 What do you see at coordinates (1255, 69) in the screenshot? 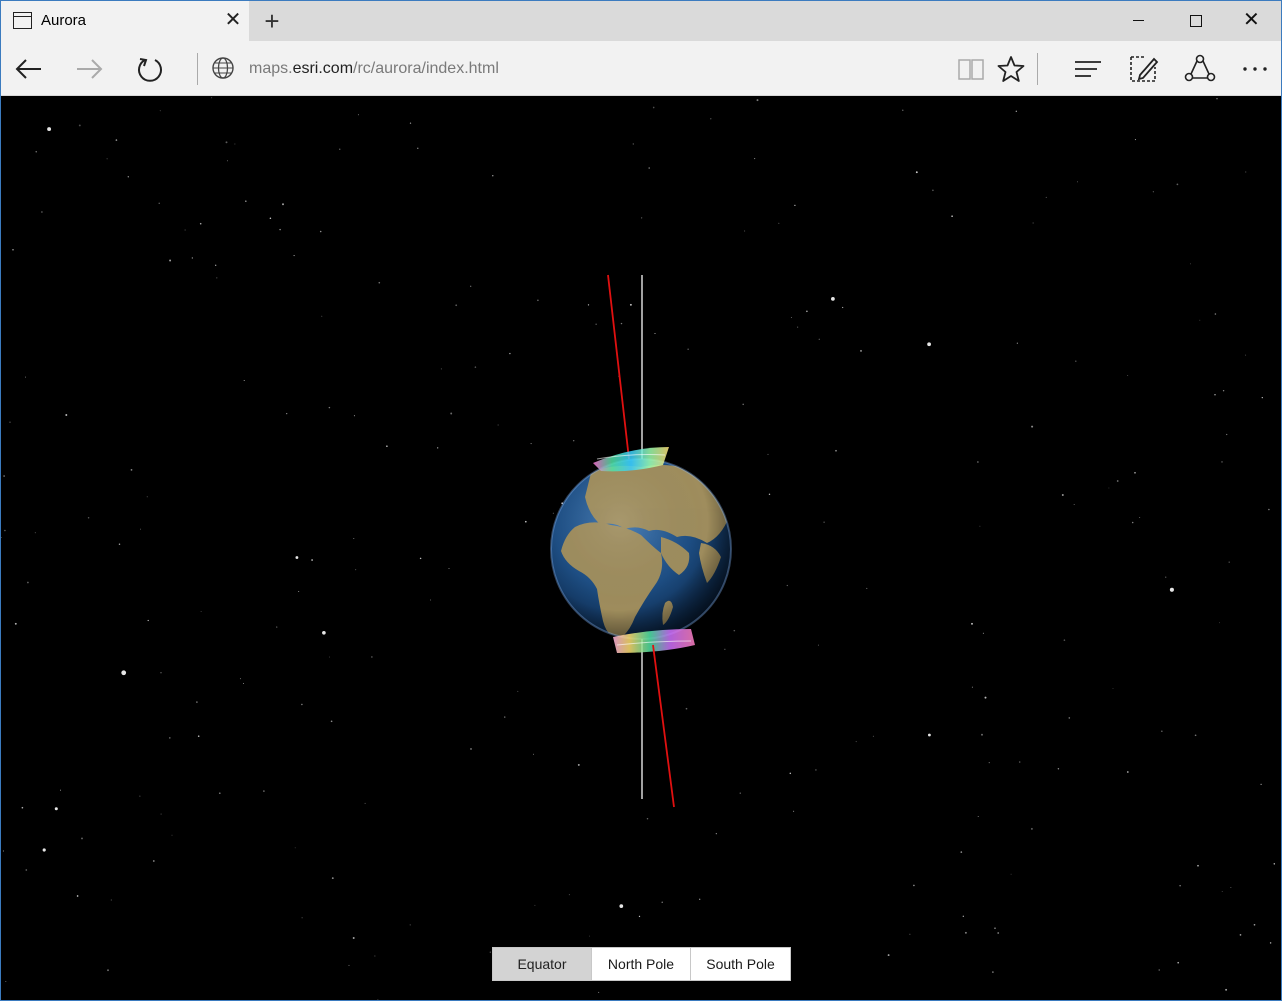
I see `more-icon` at bounding box center [1255, 69].